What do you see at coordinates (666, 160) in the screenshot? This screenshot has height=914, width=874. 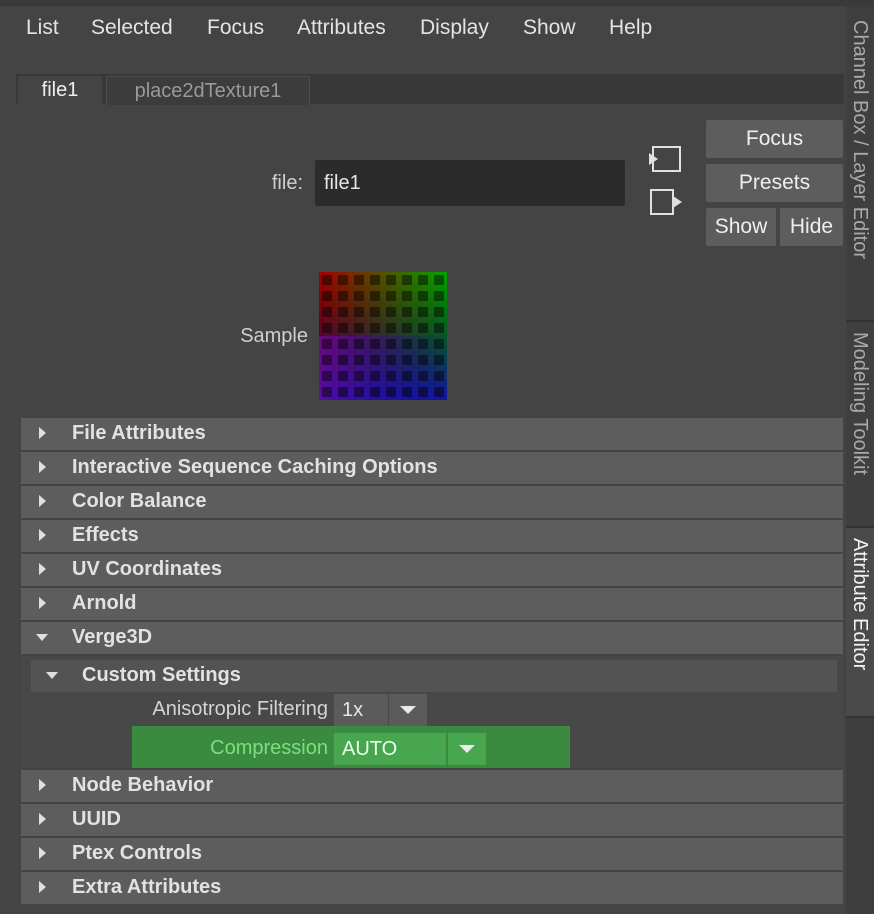 I see `load-input-icon` at bounding box center [666, 160].